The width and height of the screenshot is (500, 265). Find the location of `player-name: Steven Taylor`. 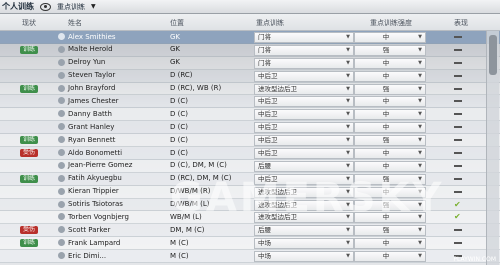

player-name: Steven Taylor is located at coordinates (91, 75).